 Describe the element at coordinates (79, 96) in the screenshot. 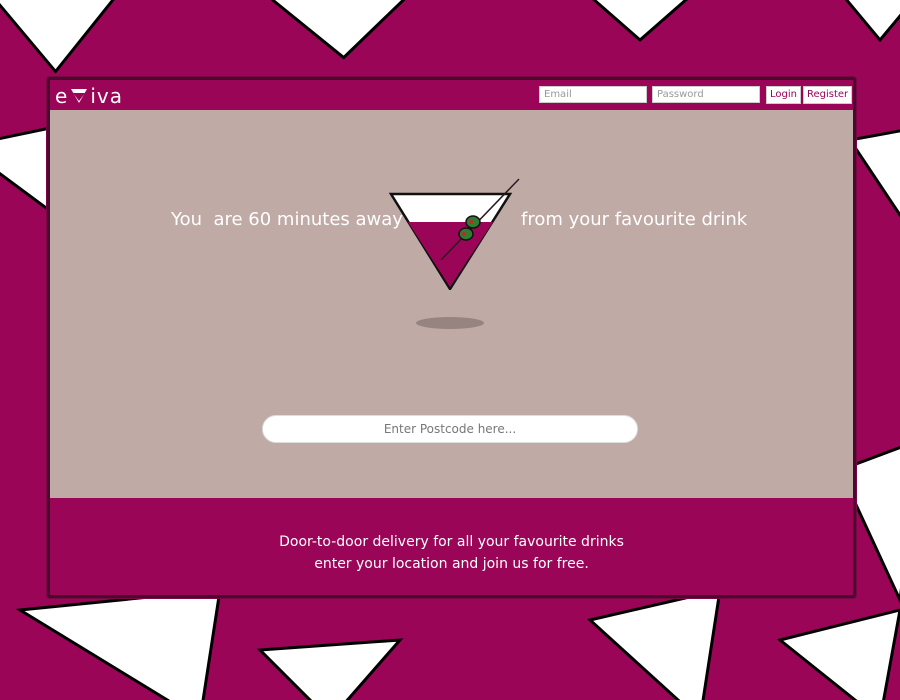

I see `logo-triangle-icon` at that location.